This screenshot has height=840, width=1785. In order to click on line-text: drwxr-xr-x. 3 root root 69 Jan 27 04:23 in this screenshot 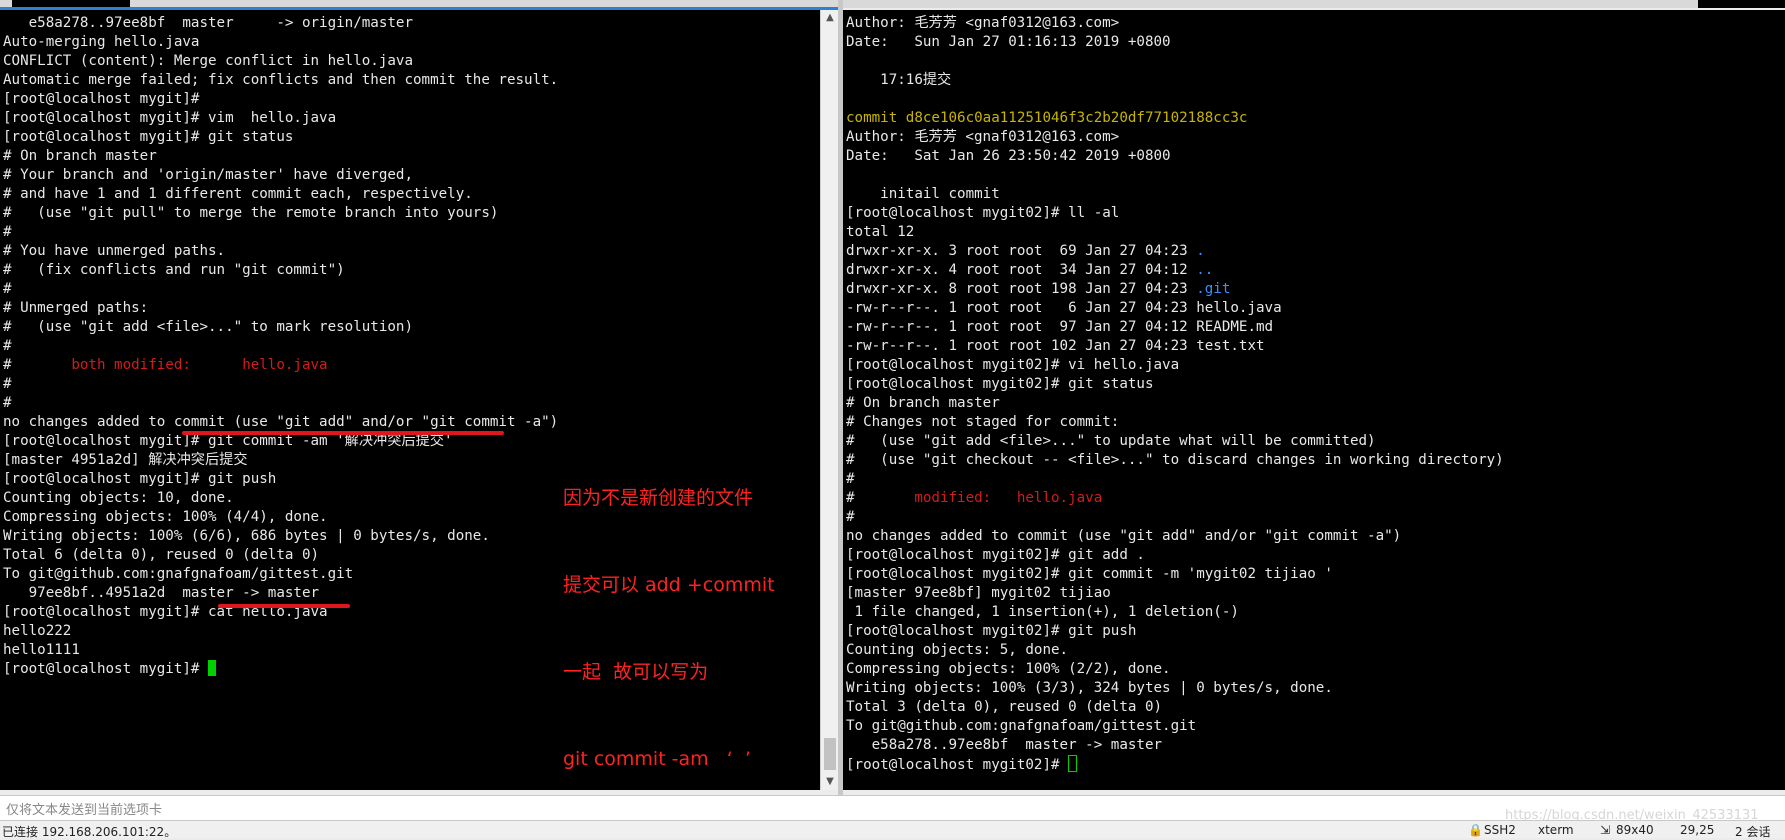, I will do `click(1021, 251)`.